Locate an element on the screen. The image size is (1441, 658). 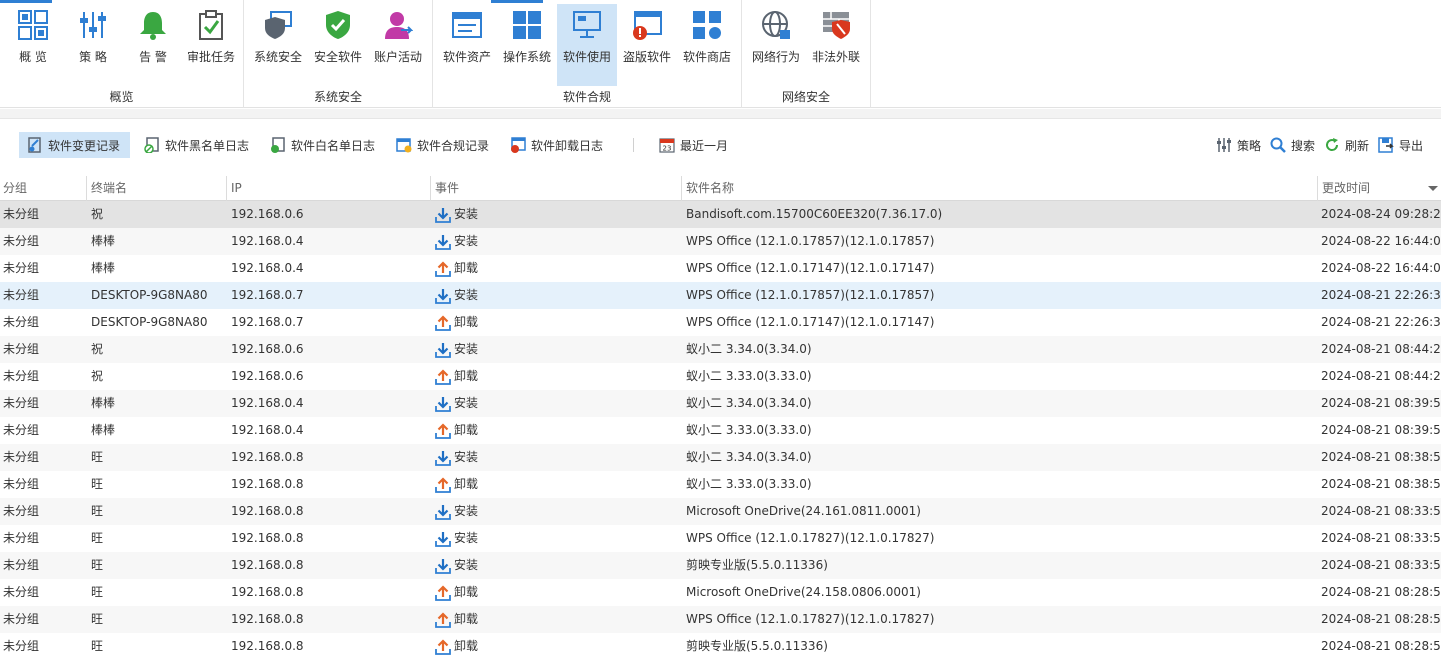
export-button: 导出 is located at coordinates (1400, 145).